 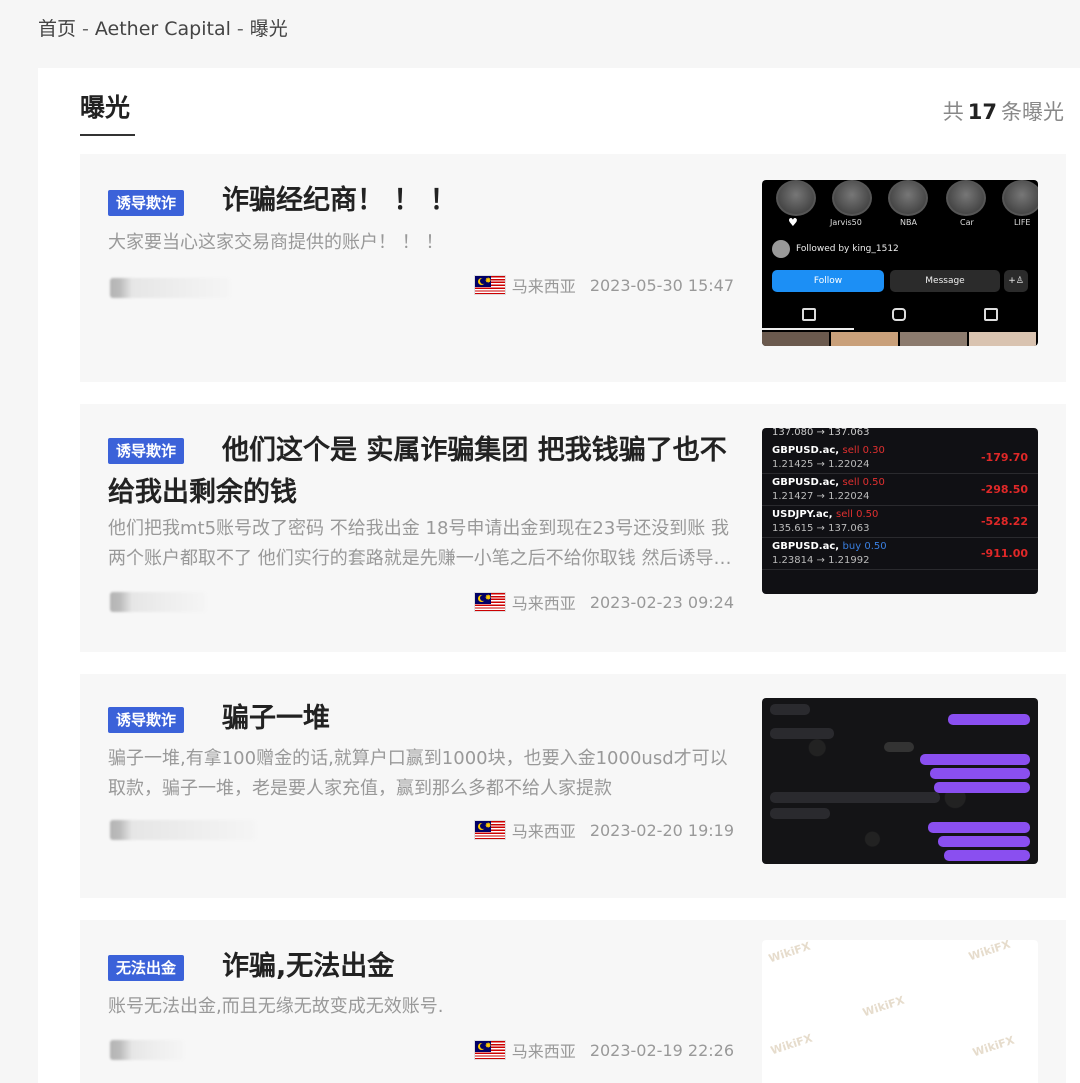 What do you see at coordinates (945, 281) in the screenshot?
I see `message-button: Message` at bounding box center [945, 281].